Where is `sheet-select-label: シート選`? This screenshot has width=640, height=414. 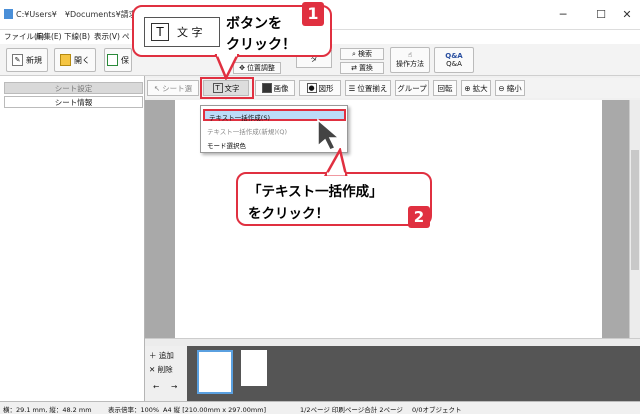
sheet-select-label: シート選 is located at coordinates (177, 88).